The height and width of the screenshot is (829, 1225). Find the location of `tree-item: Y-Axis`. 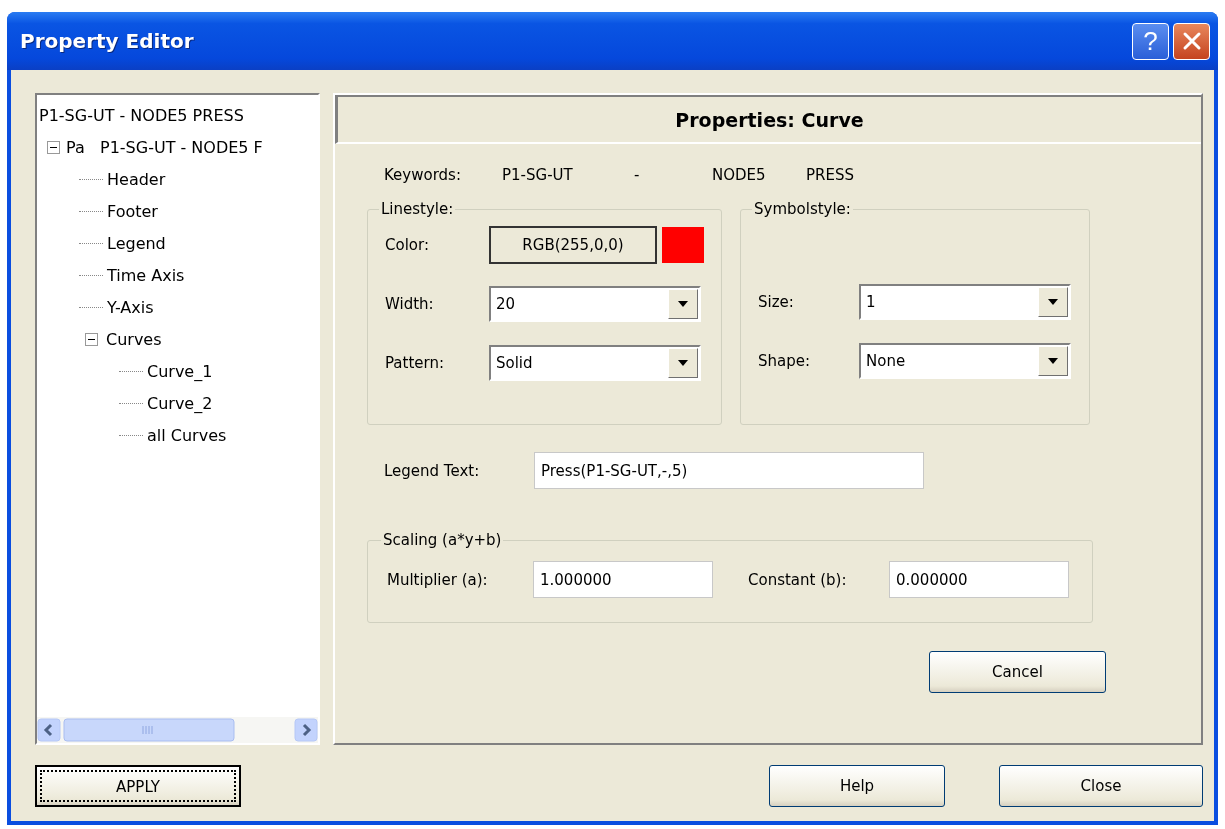

tree-item: Y-Axis is located at coordinates (130, 307).